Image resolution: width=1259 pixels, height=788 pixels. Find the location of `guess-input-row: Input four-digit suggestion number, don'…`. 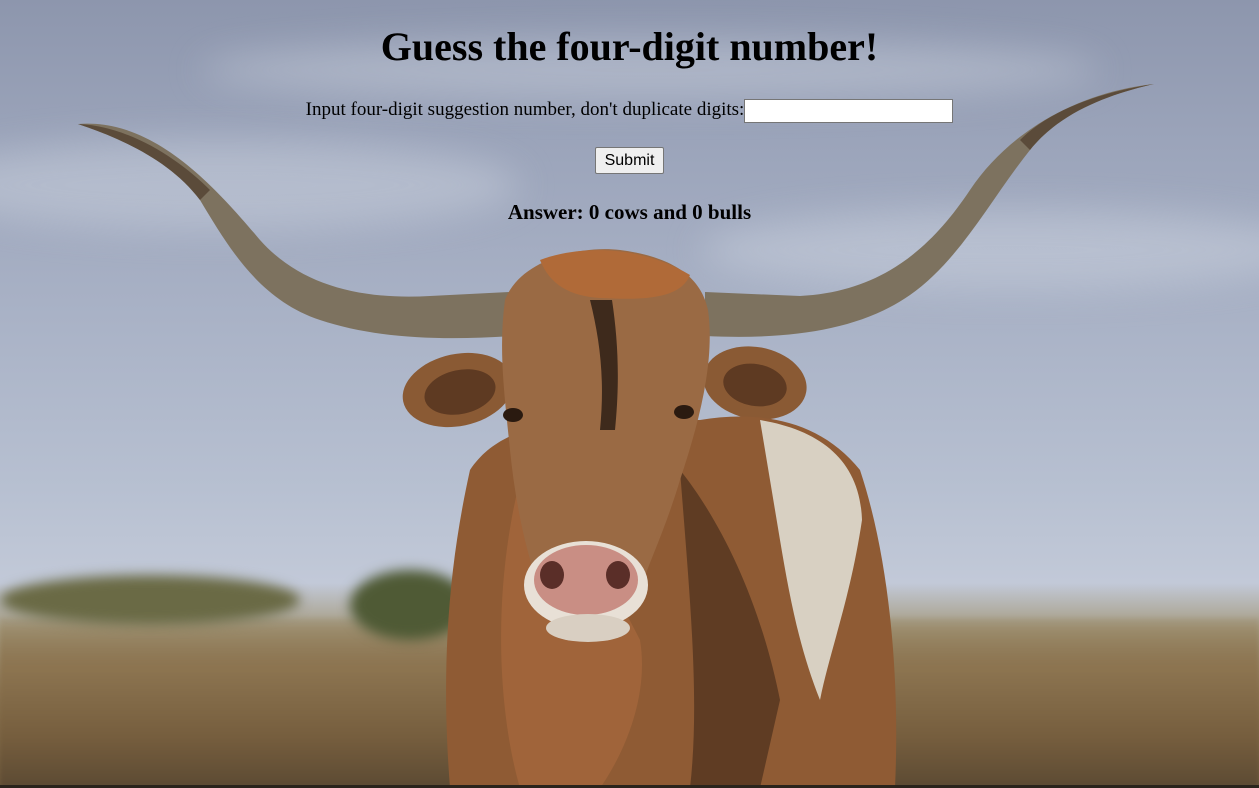

guess-input-row: Input four-digit suggestion number, don'… is located at coordinates (629, 110).